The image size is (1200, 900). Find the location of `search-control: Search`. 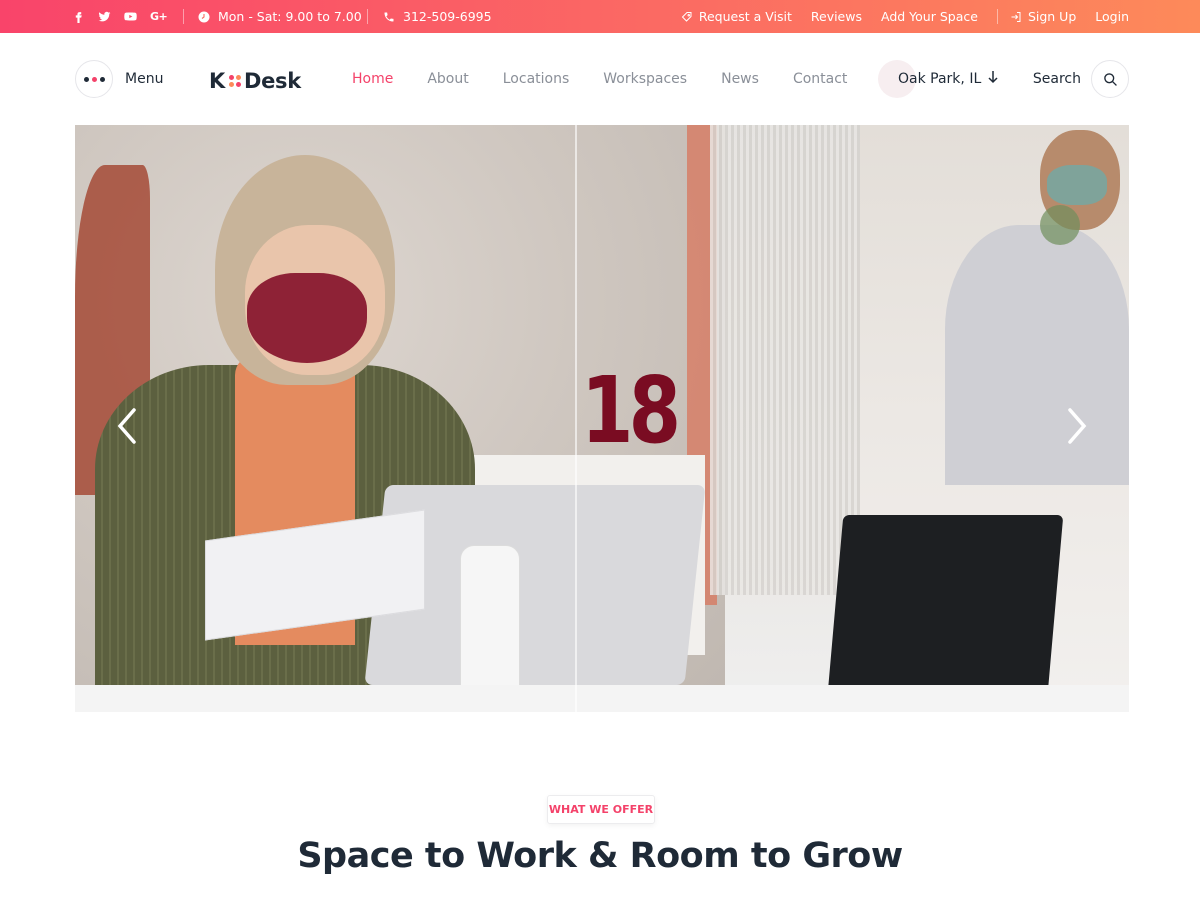

search-control: Search is located at coordinates (1081, 79).